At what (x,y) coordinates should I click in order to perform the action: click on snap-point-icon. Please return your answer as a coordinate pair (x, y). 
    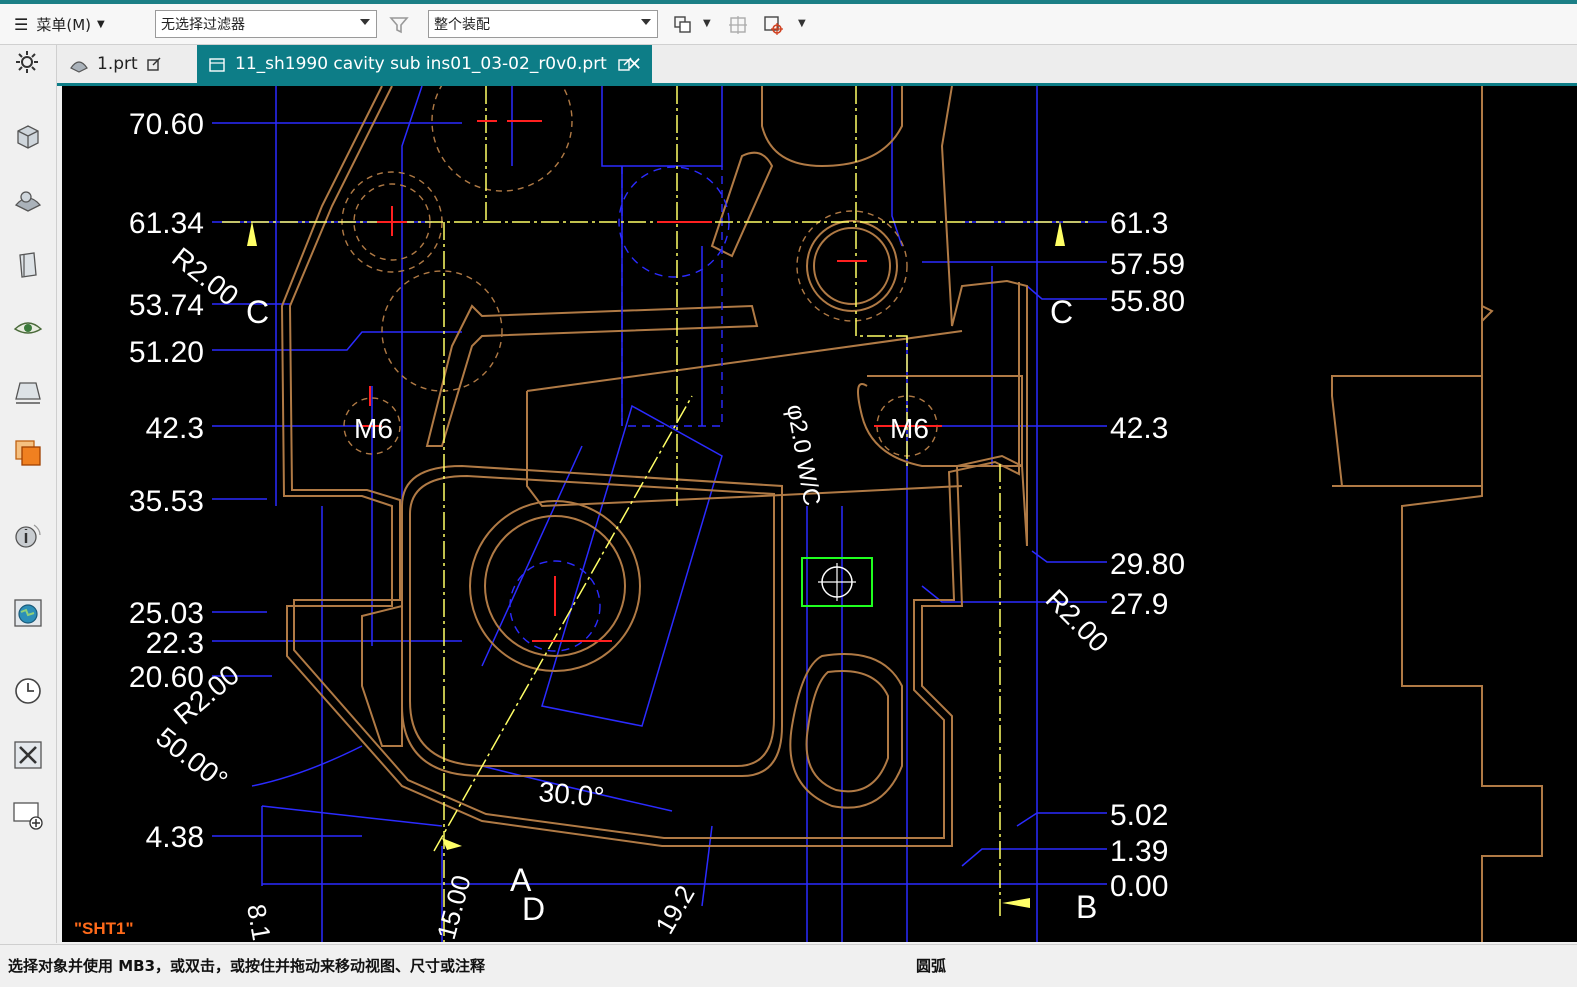
    Looking at the image, I should click on (738, 25).